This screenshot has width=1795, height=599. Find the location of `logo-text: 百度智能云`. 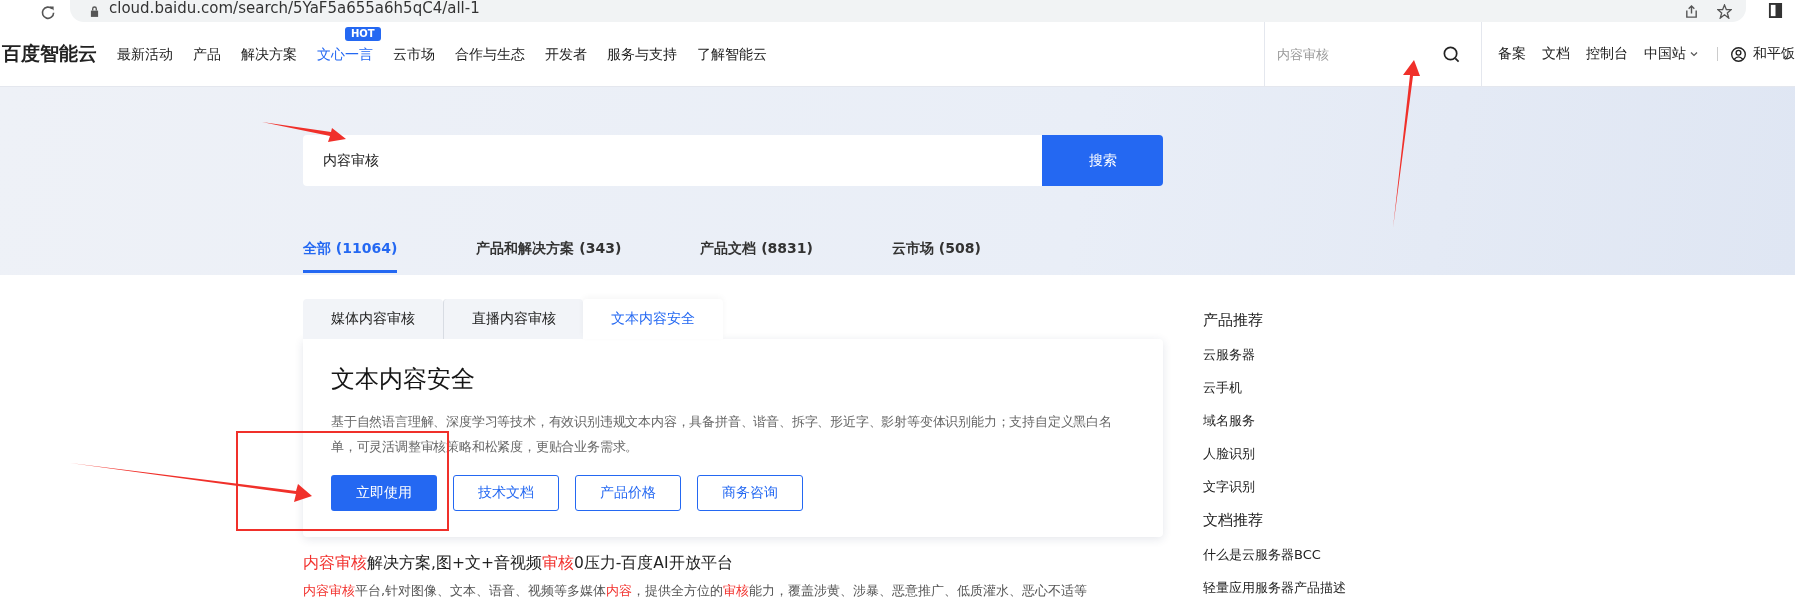

logo-text: 百度智能云 is located at coordinates (49, 54).